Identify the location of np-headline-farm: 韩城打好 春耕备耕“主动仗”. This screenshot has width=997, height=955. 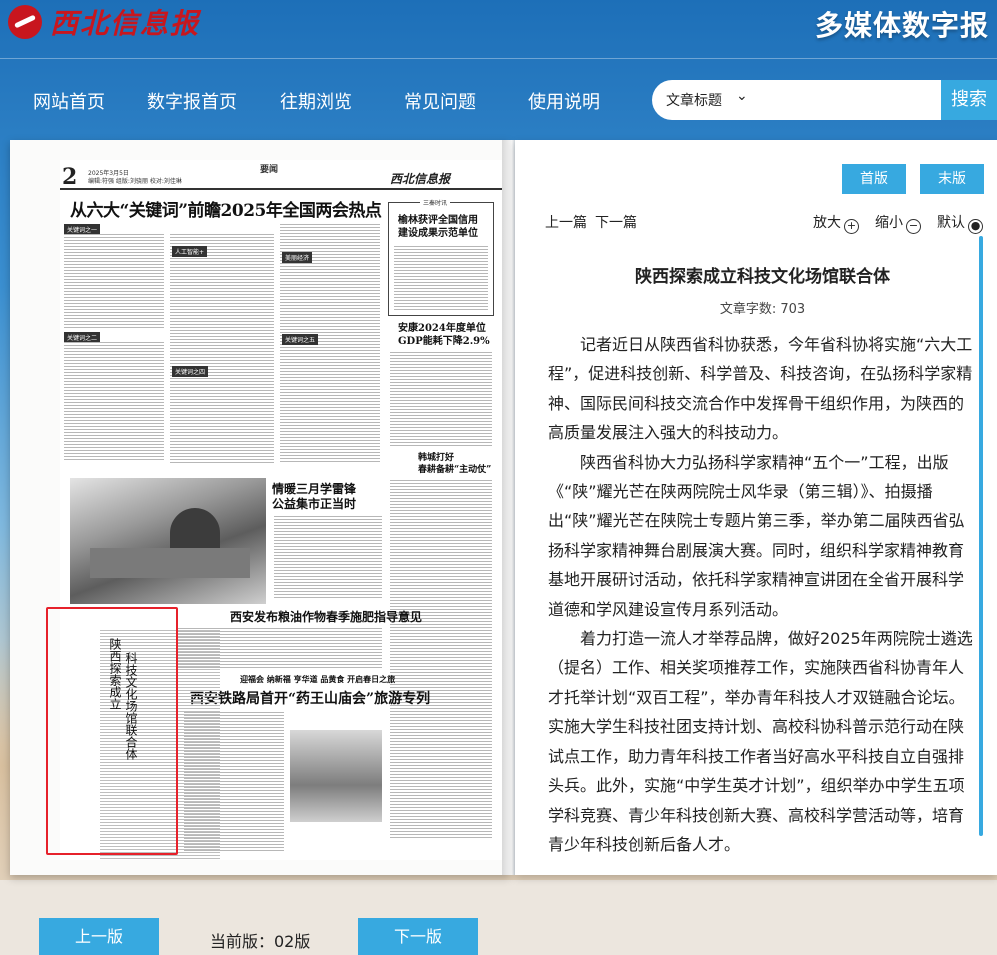
(454, 464).